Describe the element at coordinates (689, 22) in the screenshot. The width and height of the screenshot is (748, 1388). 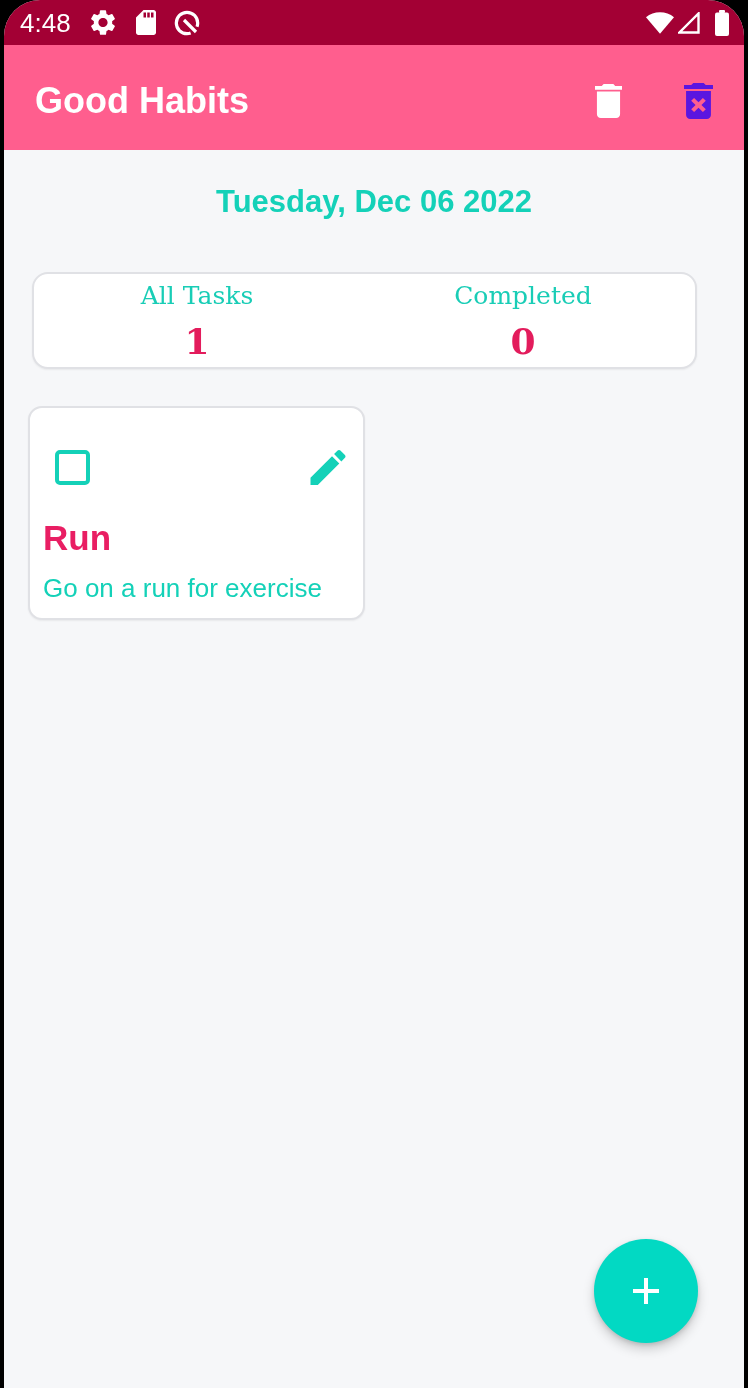
I see `signal-icon` at that location.